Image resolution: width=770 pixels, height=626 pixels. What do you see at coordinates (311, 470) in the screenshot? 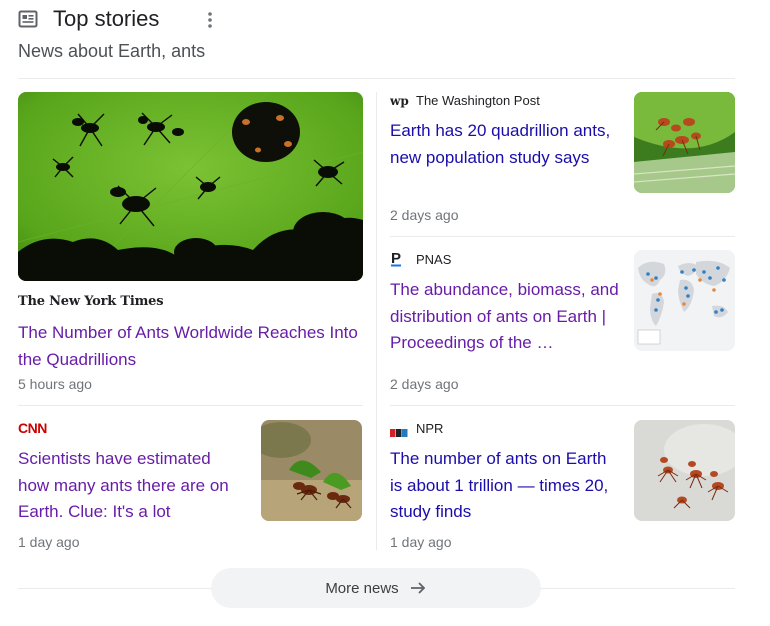
I see `story-image-ants-soil` at bounding box center [311, 470].